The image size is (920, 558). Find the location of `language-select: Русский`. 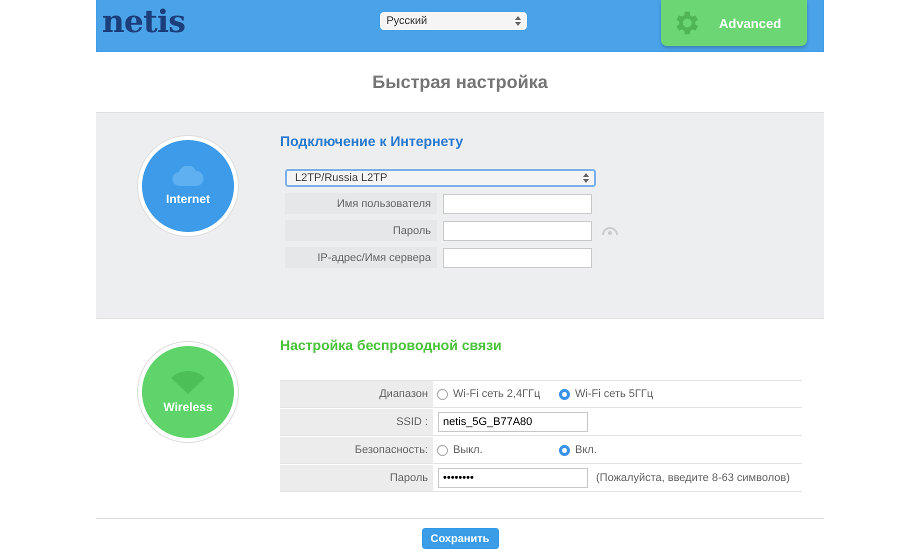

language-select: Русский is located at coordinates (454, 21).